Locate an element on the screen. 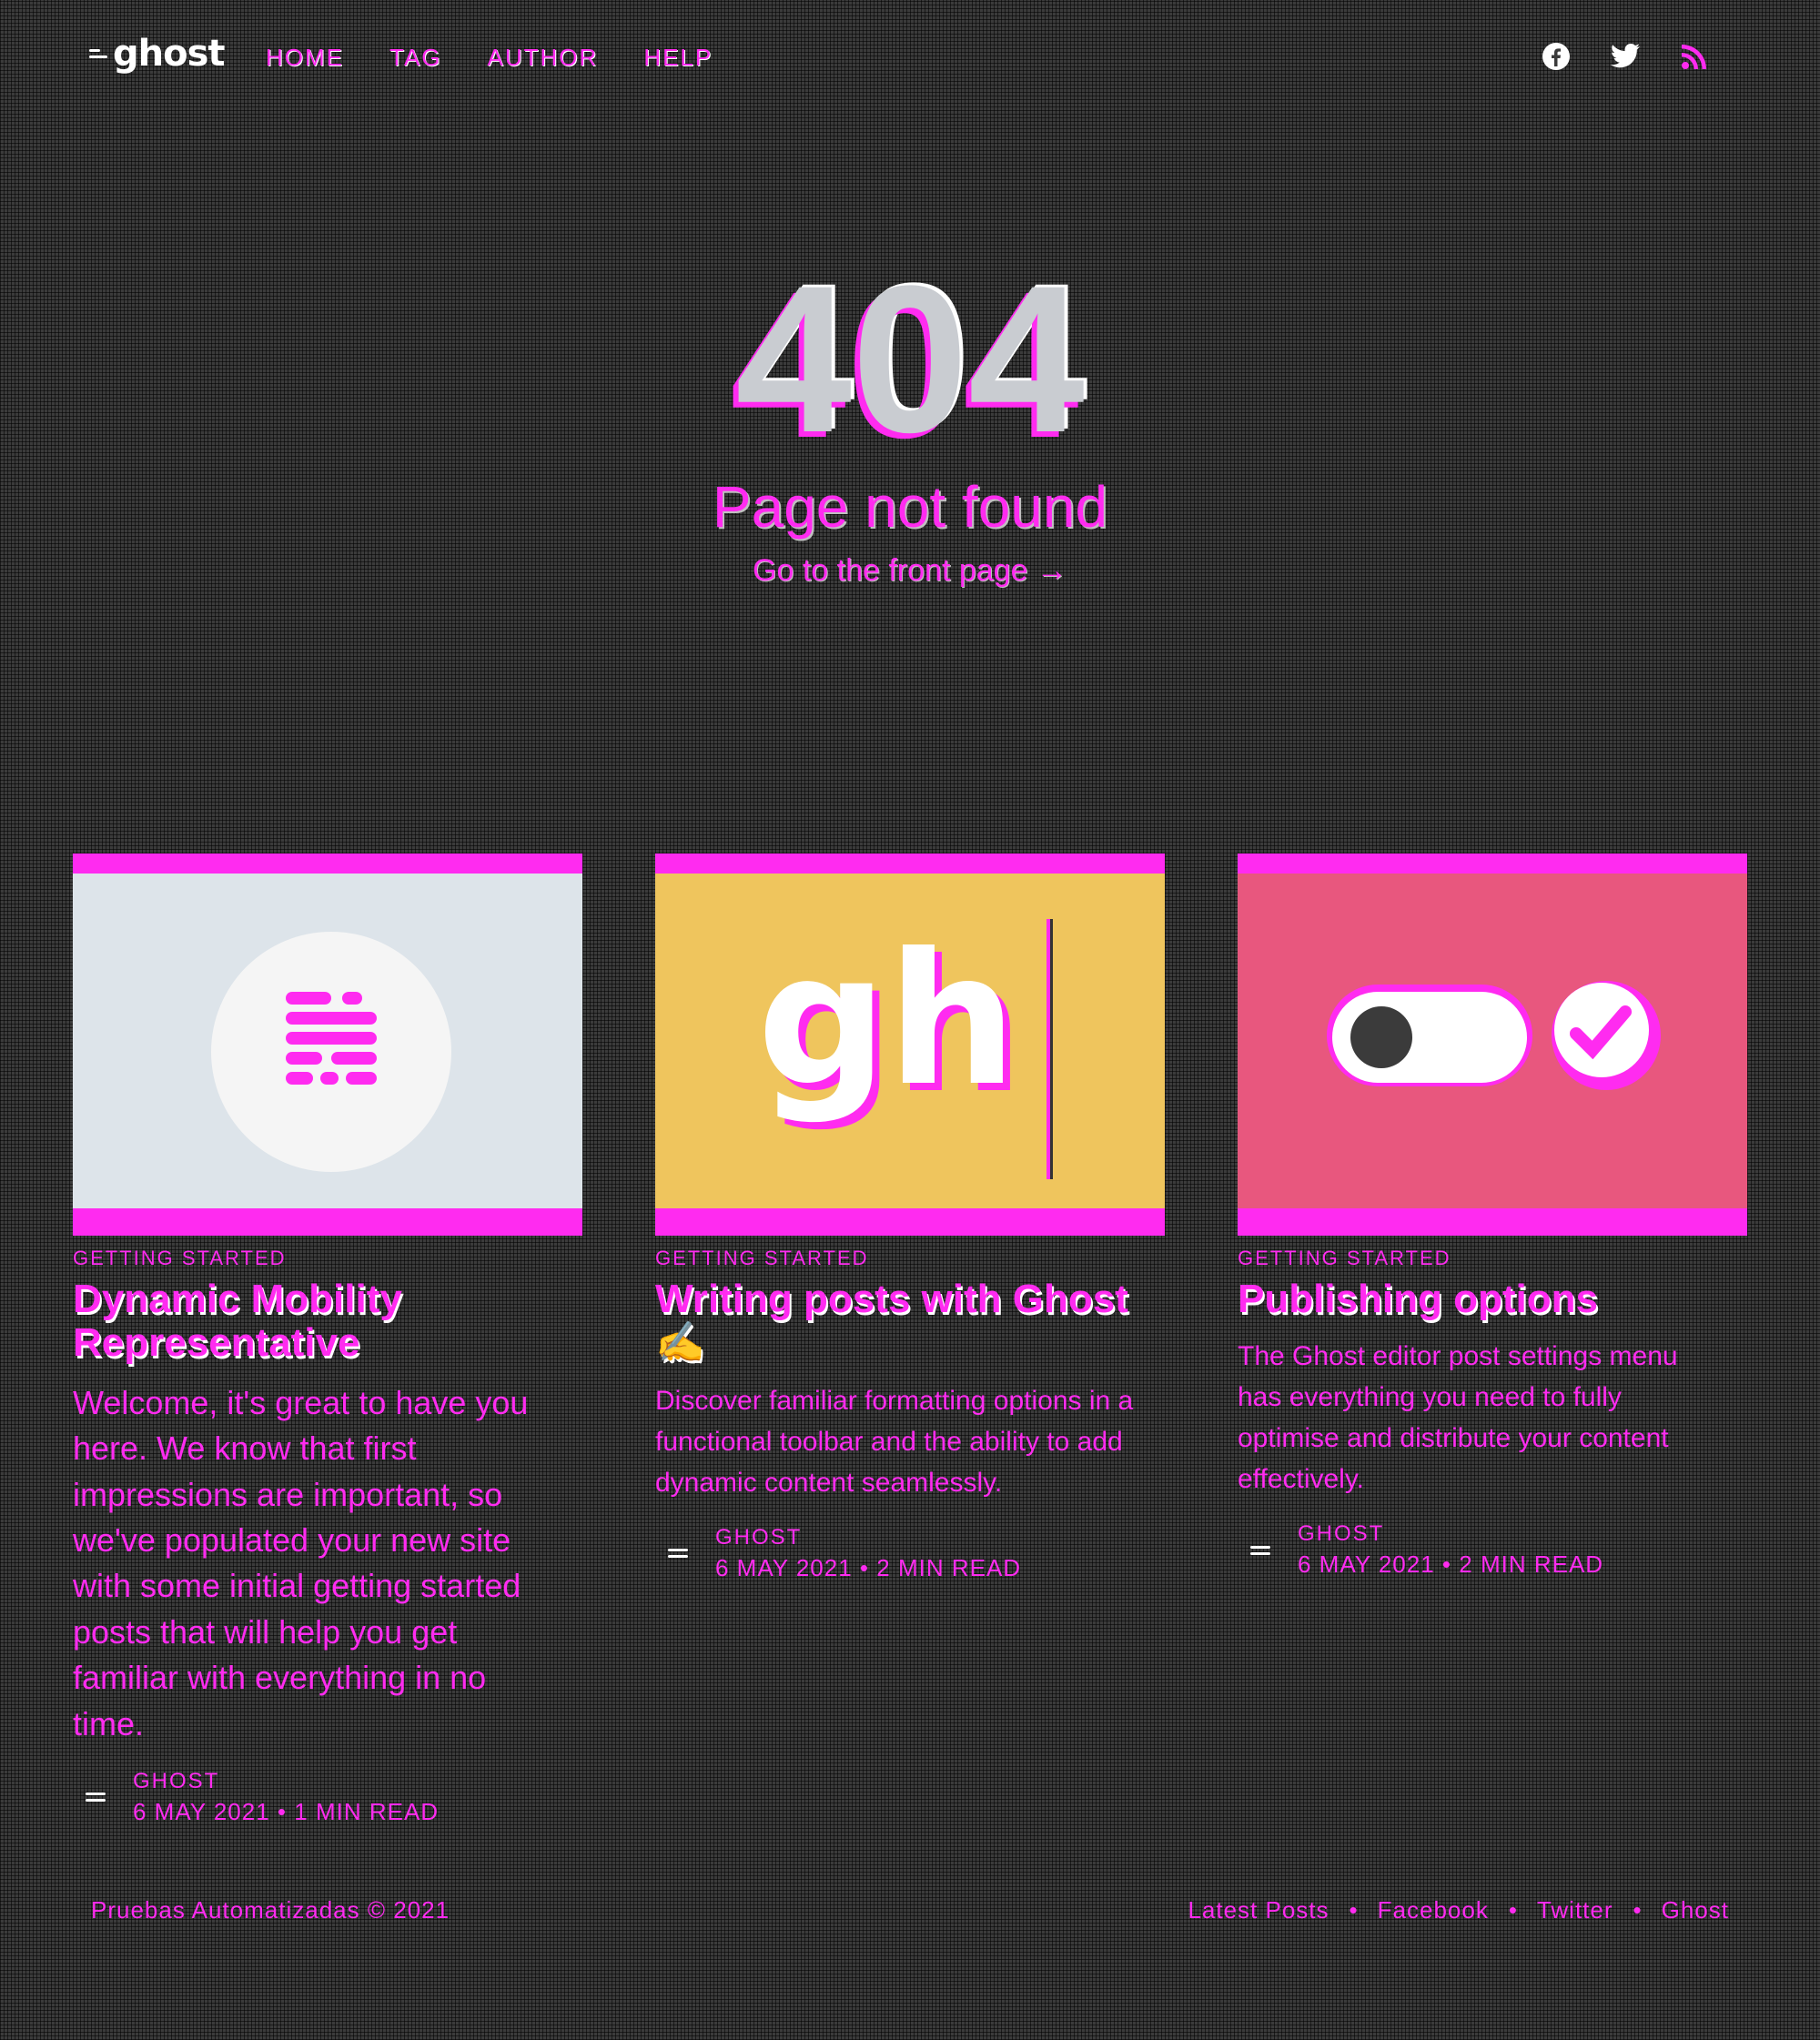 The width and height of the screenshot is (1820, 2040). front-page-link: Go to the front page → is located at coordinates (910, 571).